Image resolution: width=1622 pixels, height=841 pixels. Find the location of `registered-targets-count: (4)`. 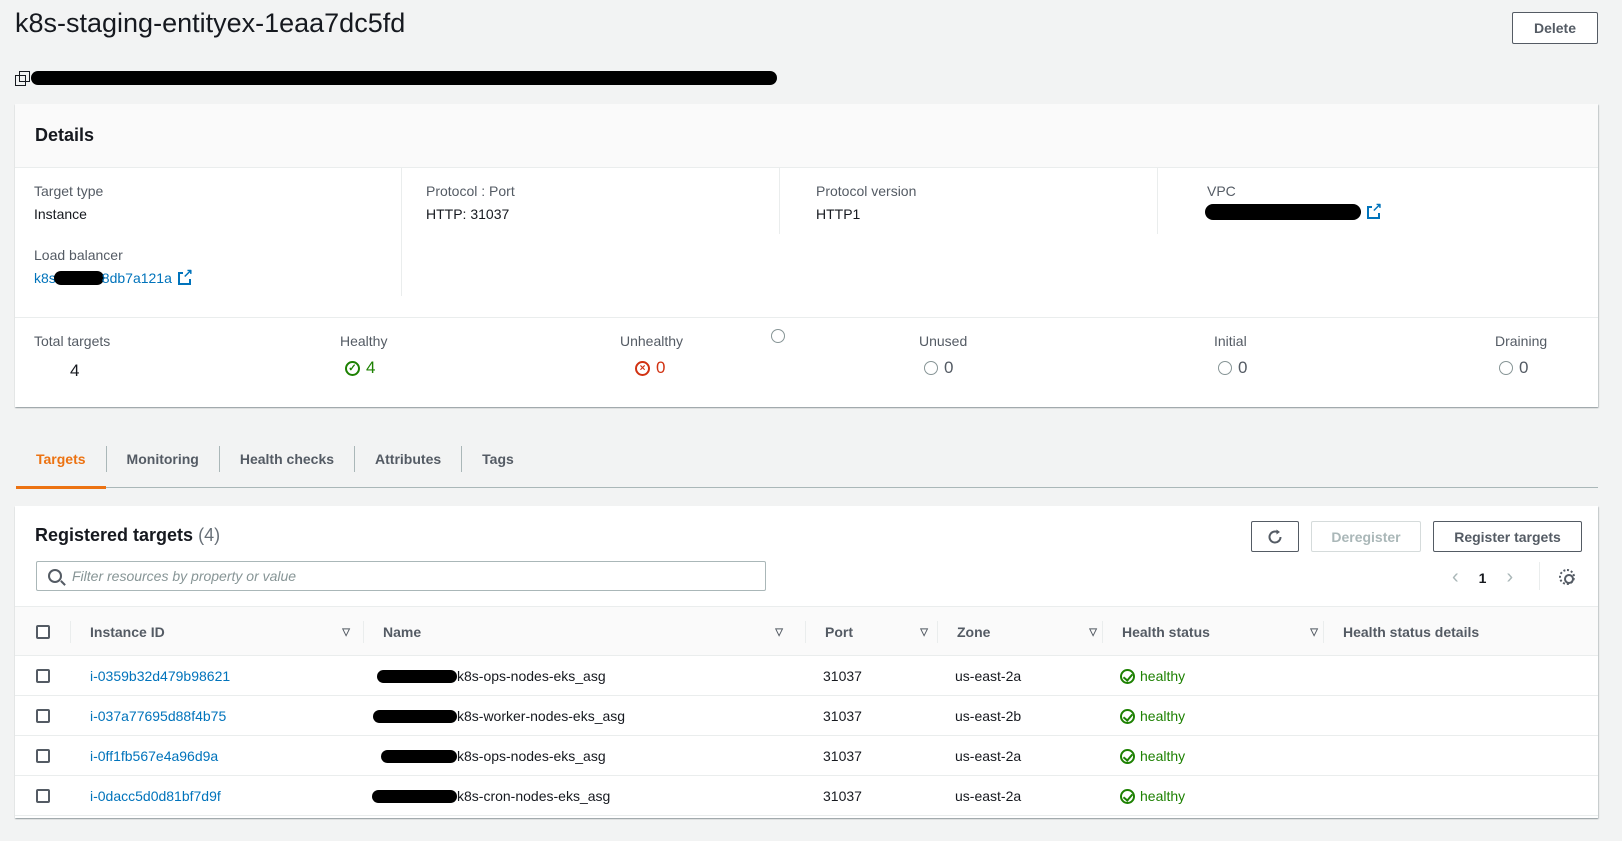

registered-targets-count: (4) is located at coordinates (209, 535).